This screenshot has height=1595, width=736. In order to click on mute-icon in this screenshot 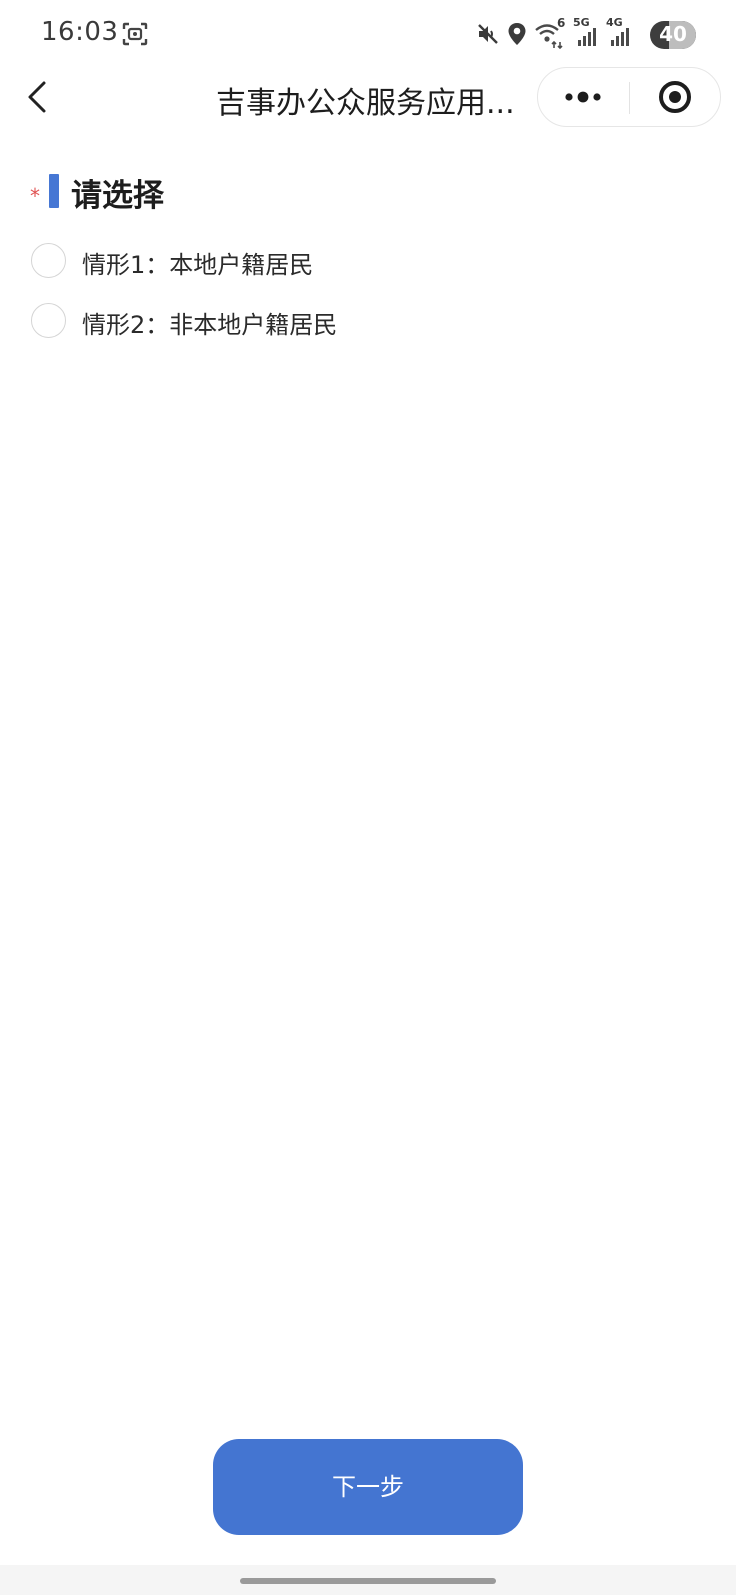, I will do `click(488, 36)`.